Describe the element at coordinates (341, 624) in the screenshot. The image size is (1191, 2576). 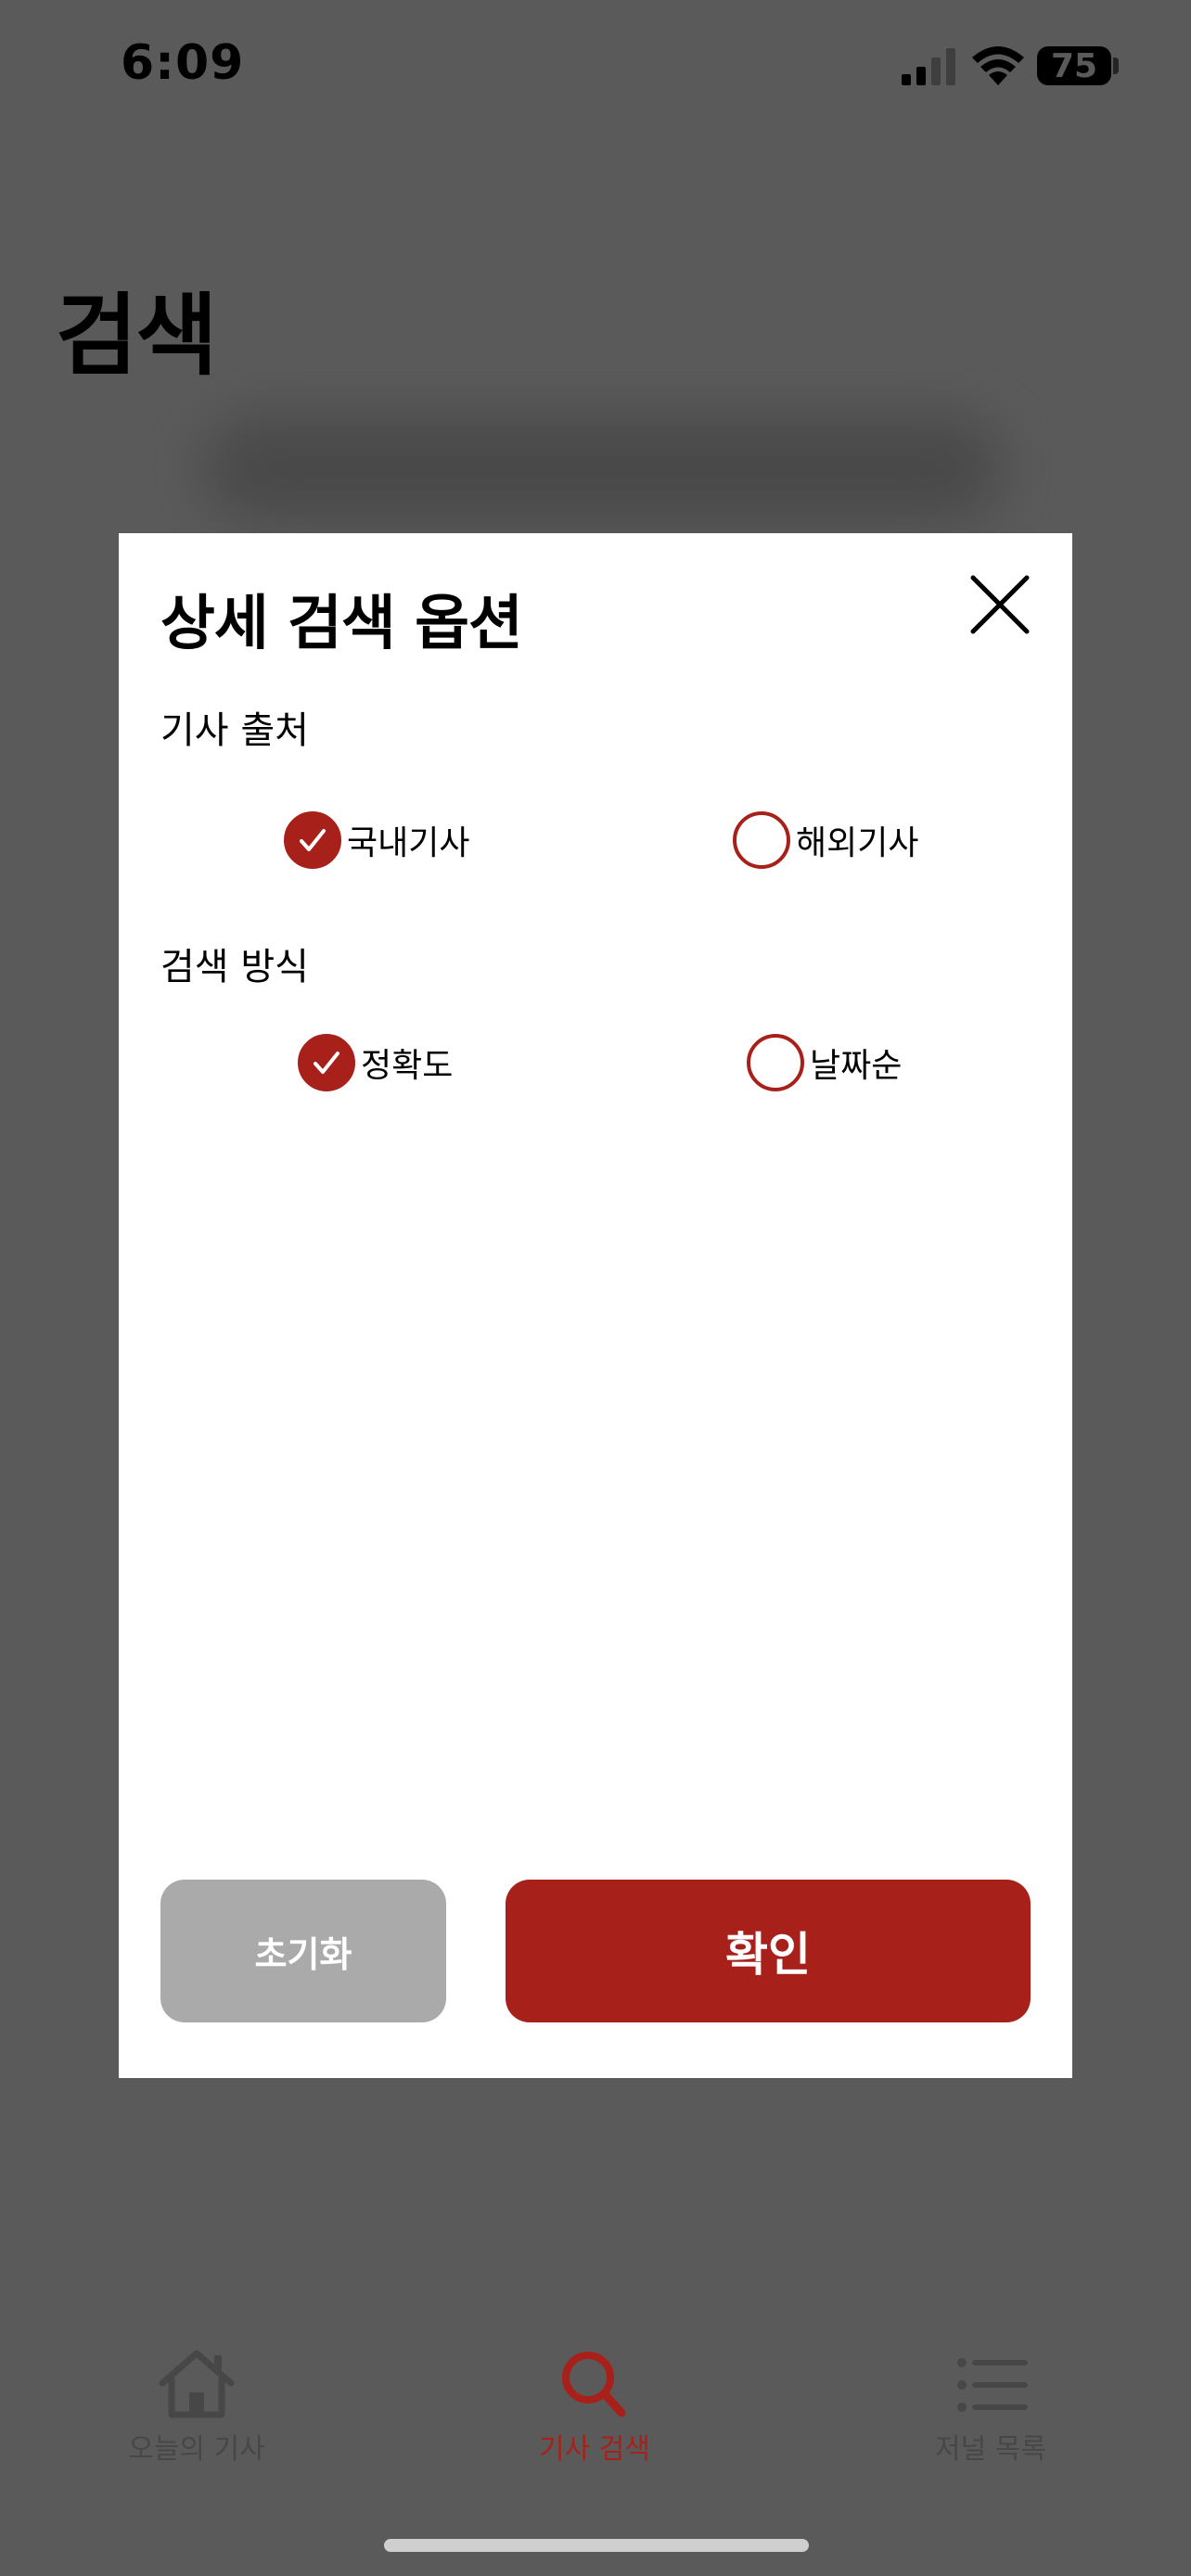
I see `modal-title: 상세 검색 옵션` at that location.